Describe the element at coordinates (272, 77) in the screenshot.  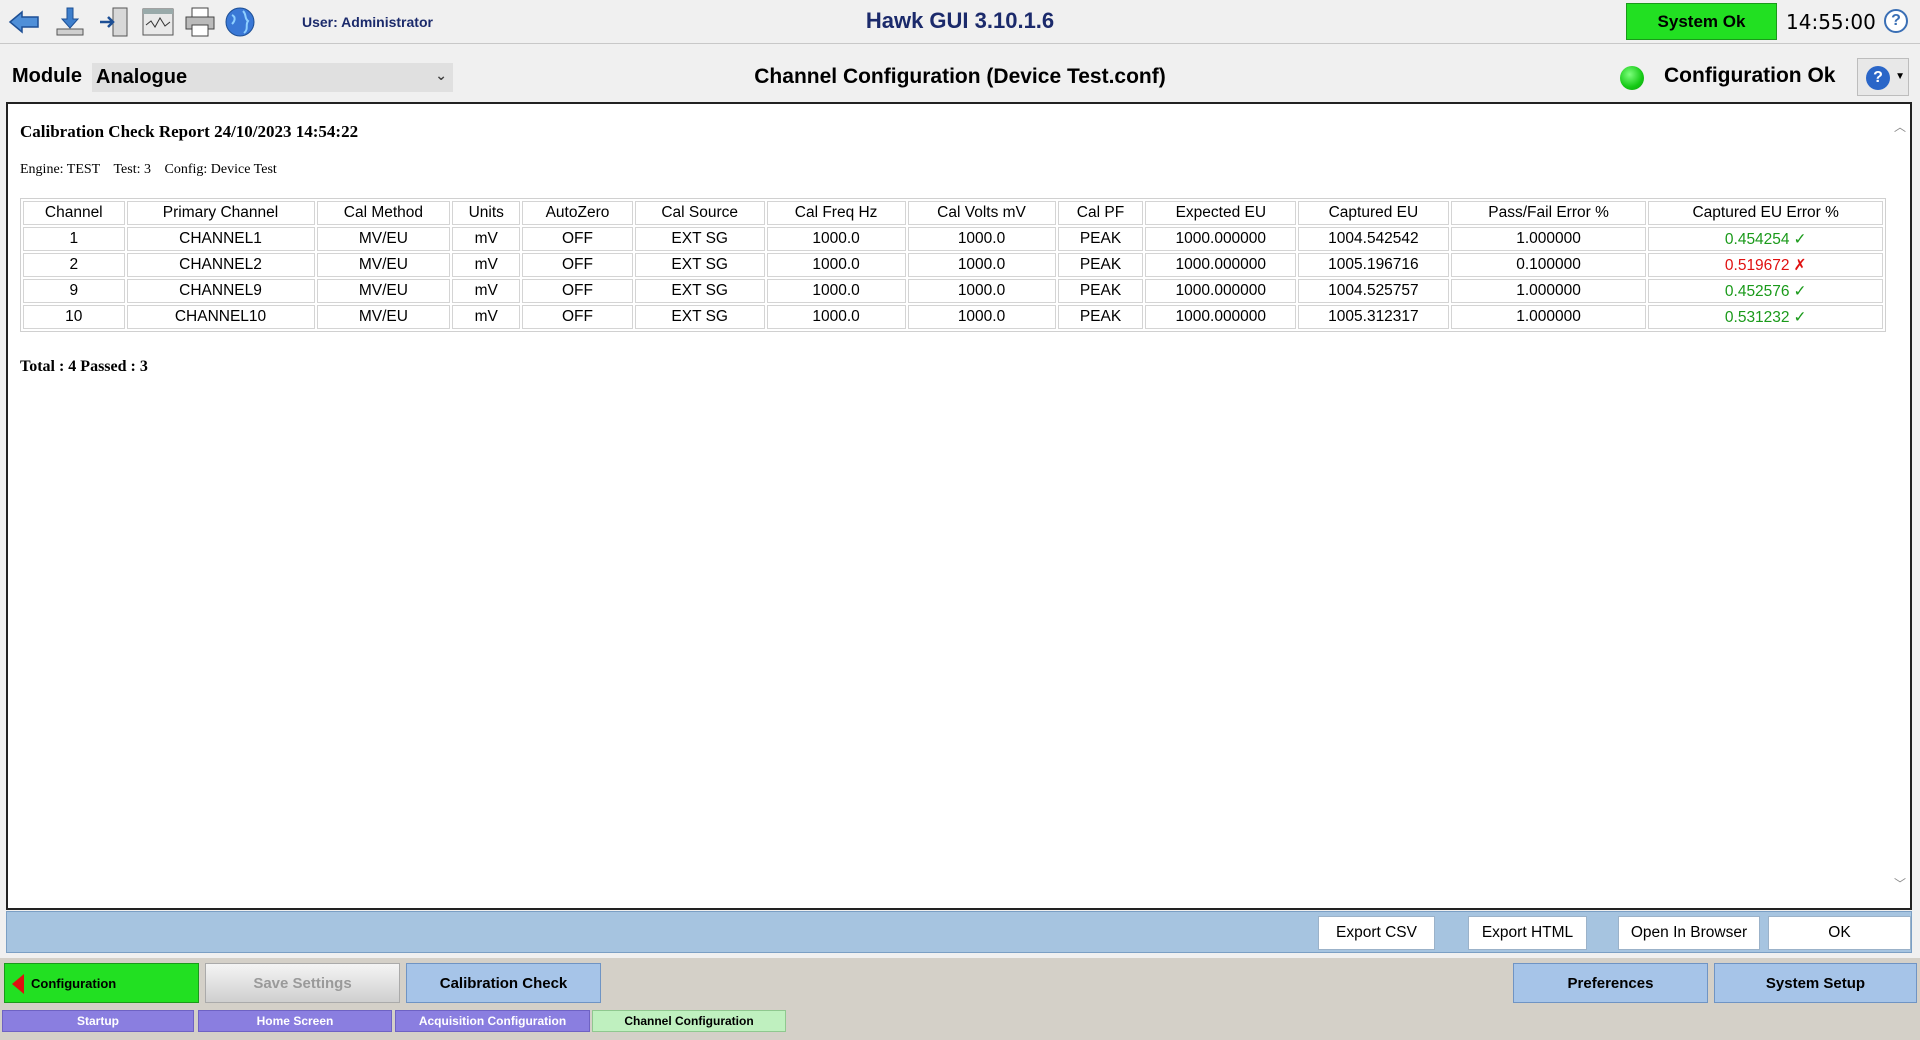
I see `module-select: Analogue ⌄` at that location.